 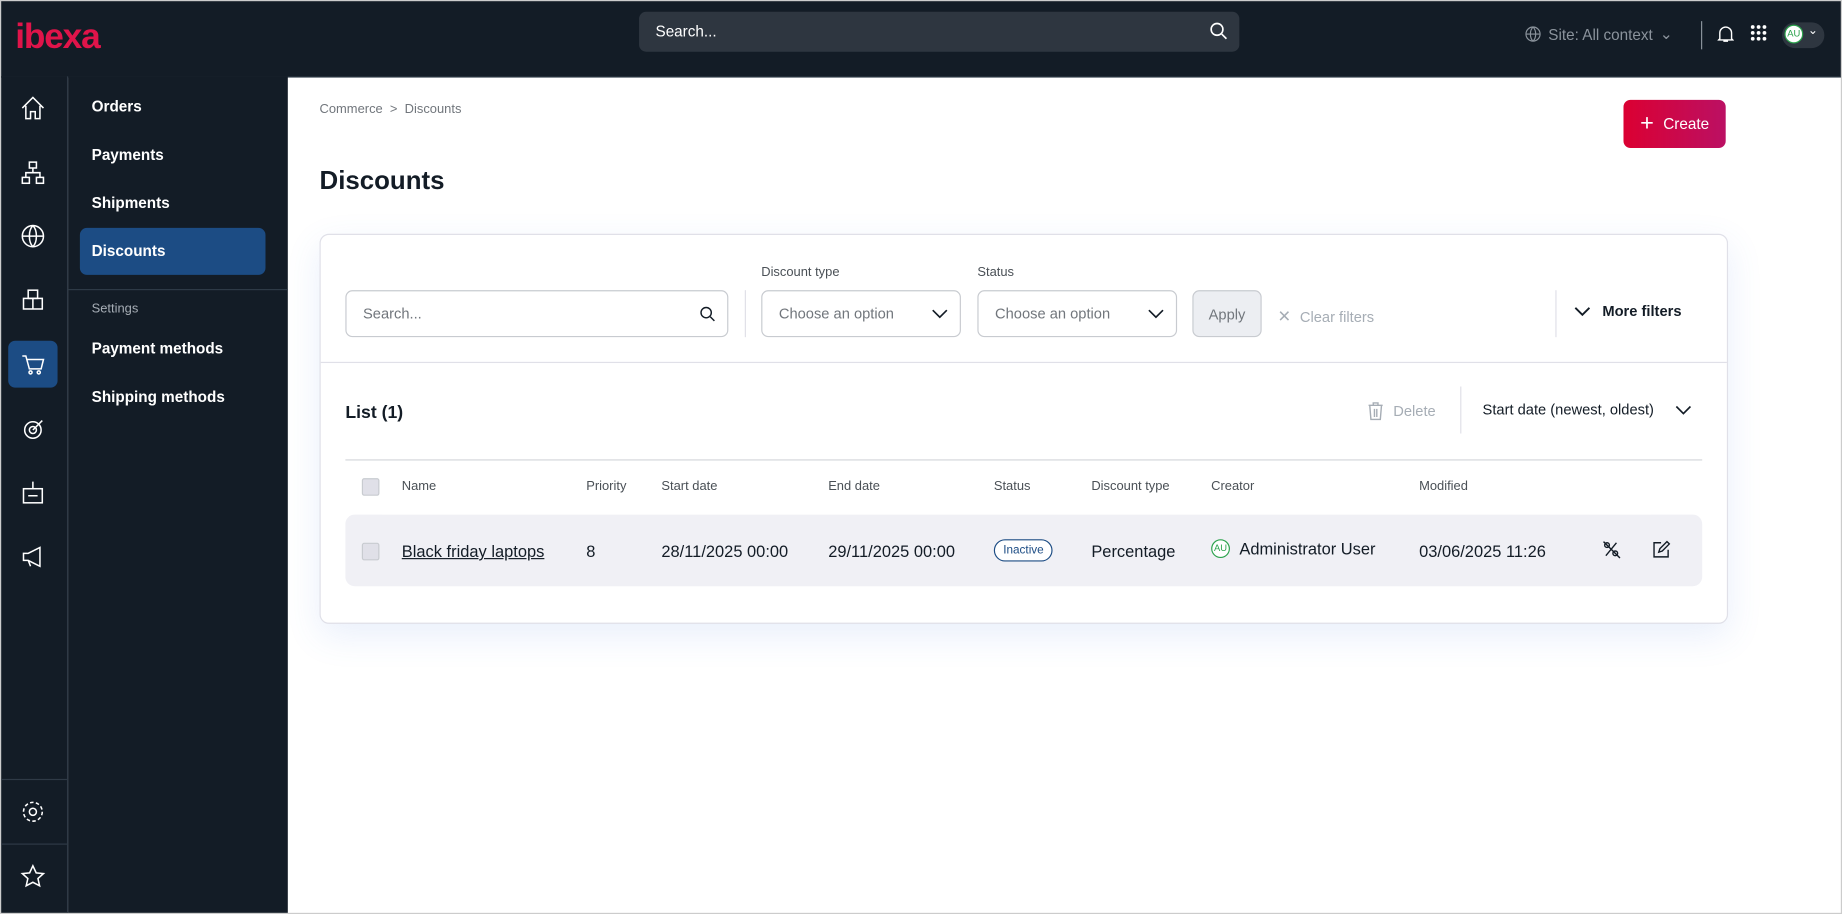 I want to click on sidebar-item-shipments: Shipments, so click(x=173, y=203).